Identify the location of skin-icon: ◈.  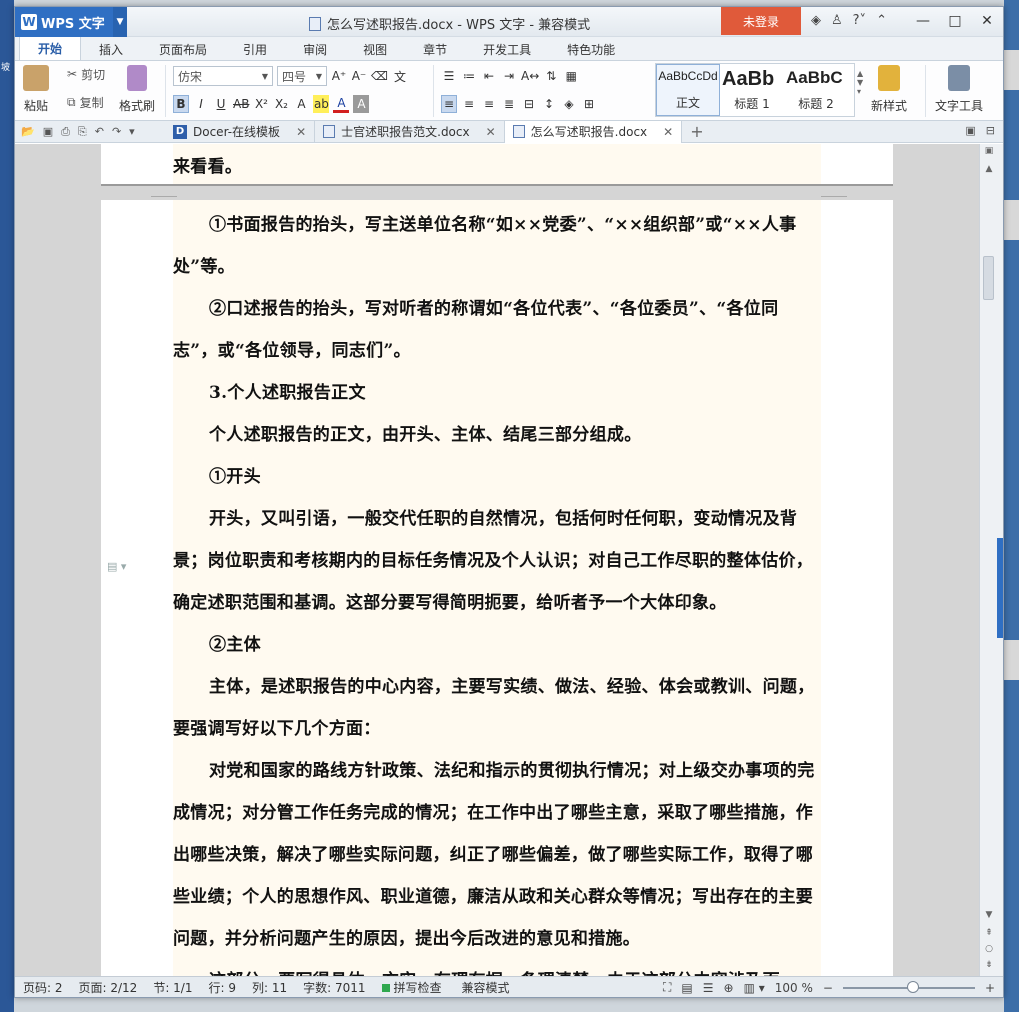
(816, 20).